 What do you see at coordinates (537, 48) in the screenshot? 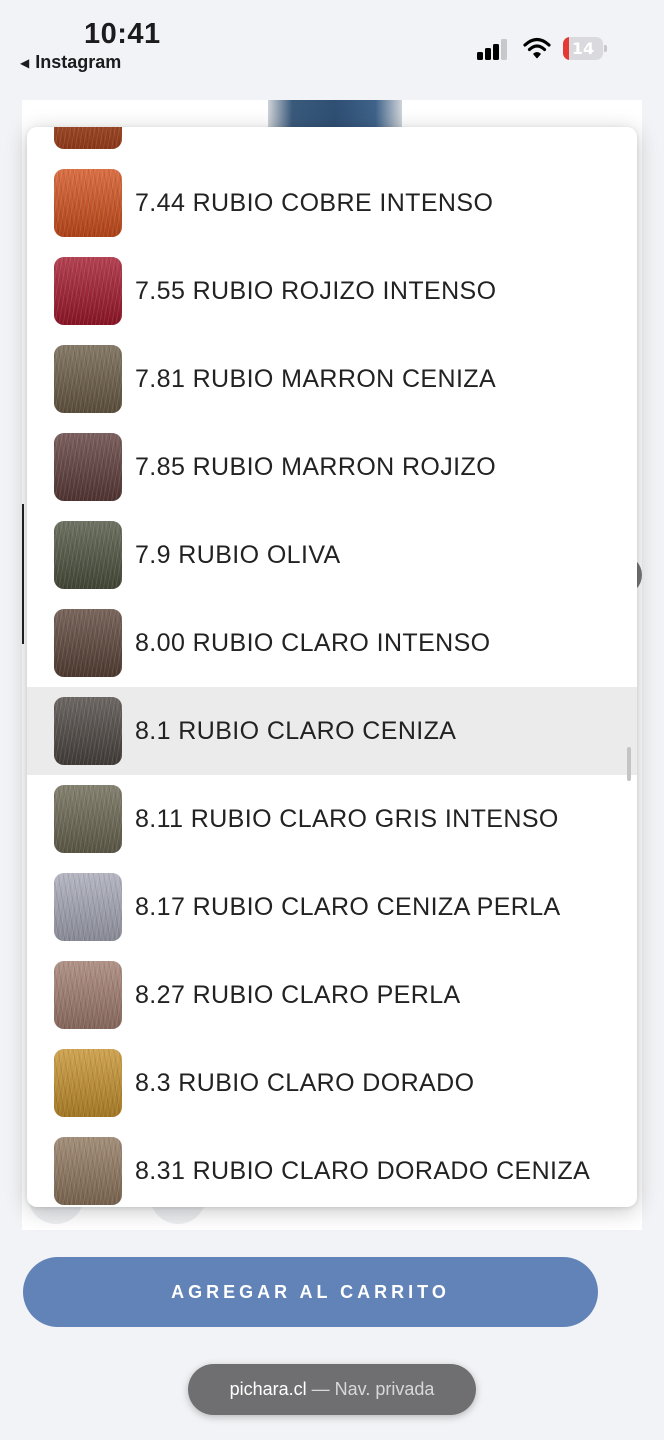
I see `wifi-icon` at bounding box center [537, 48].